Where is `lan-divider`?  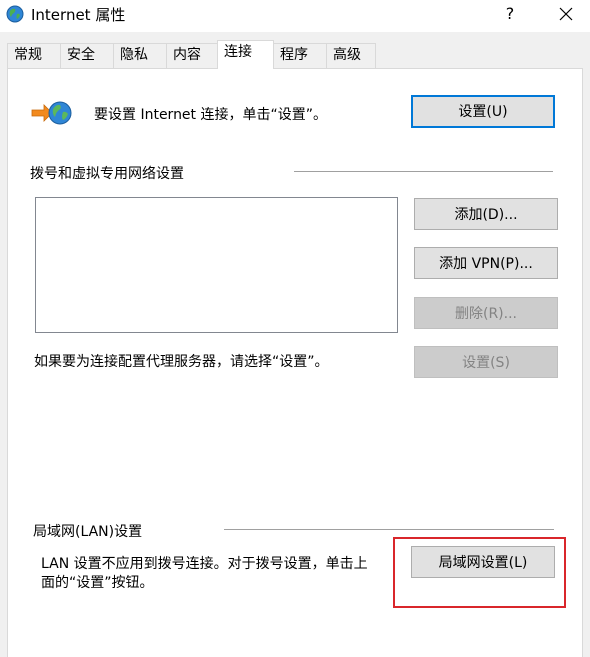 lan-divider is located at coordinates (389, 529).